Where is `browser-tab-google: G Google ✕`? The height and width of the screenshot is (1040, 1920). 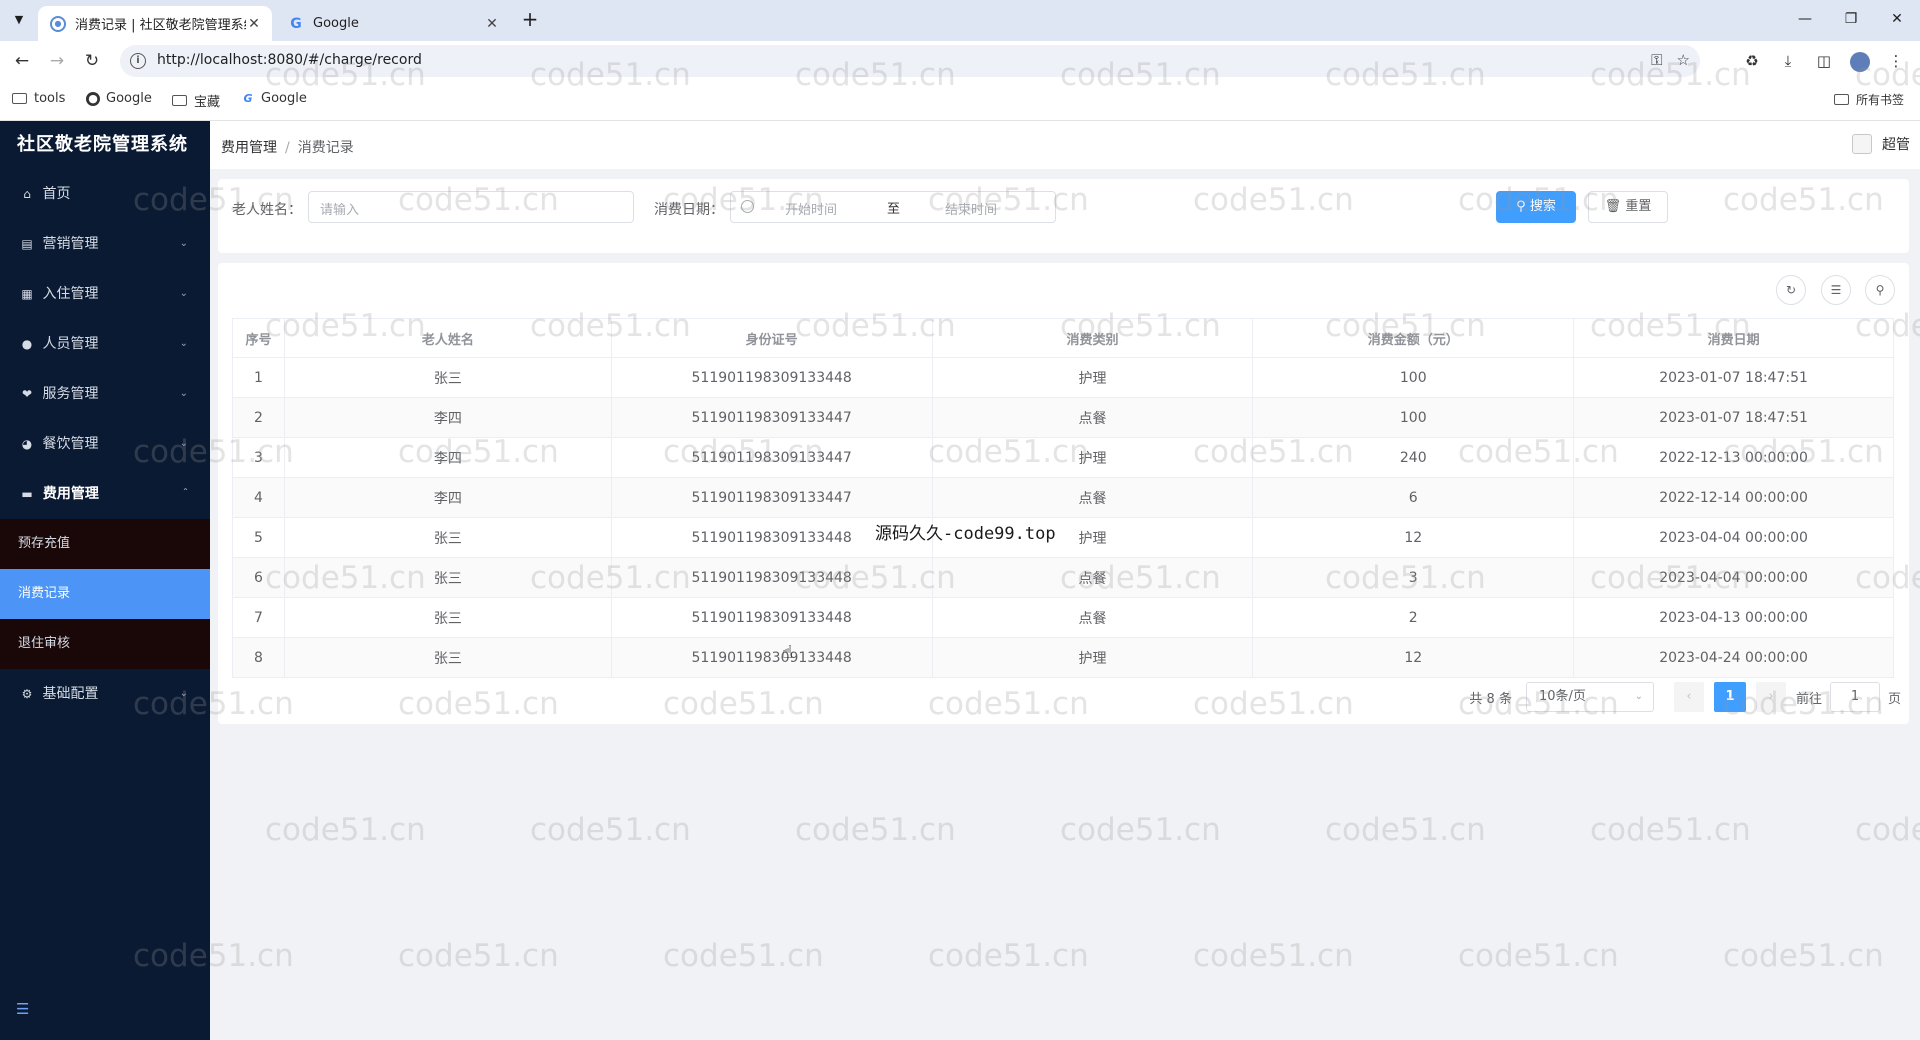
browser-tab-google: G Google ✕ is located at coordinates (393, 23).